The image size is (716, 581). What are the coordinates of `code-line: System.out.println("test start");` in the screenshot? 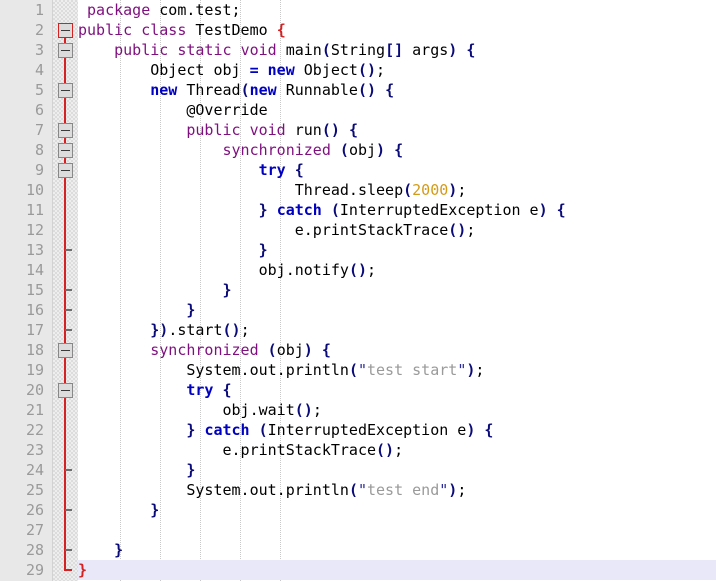 It's located at (397, 370).